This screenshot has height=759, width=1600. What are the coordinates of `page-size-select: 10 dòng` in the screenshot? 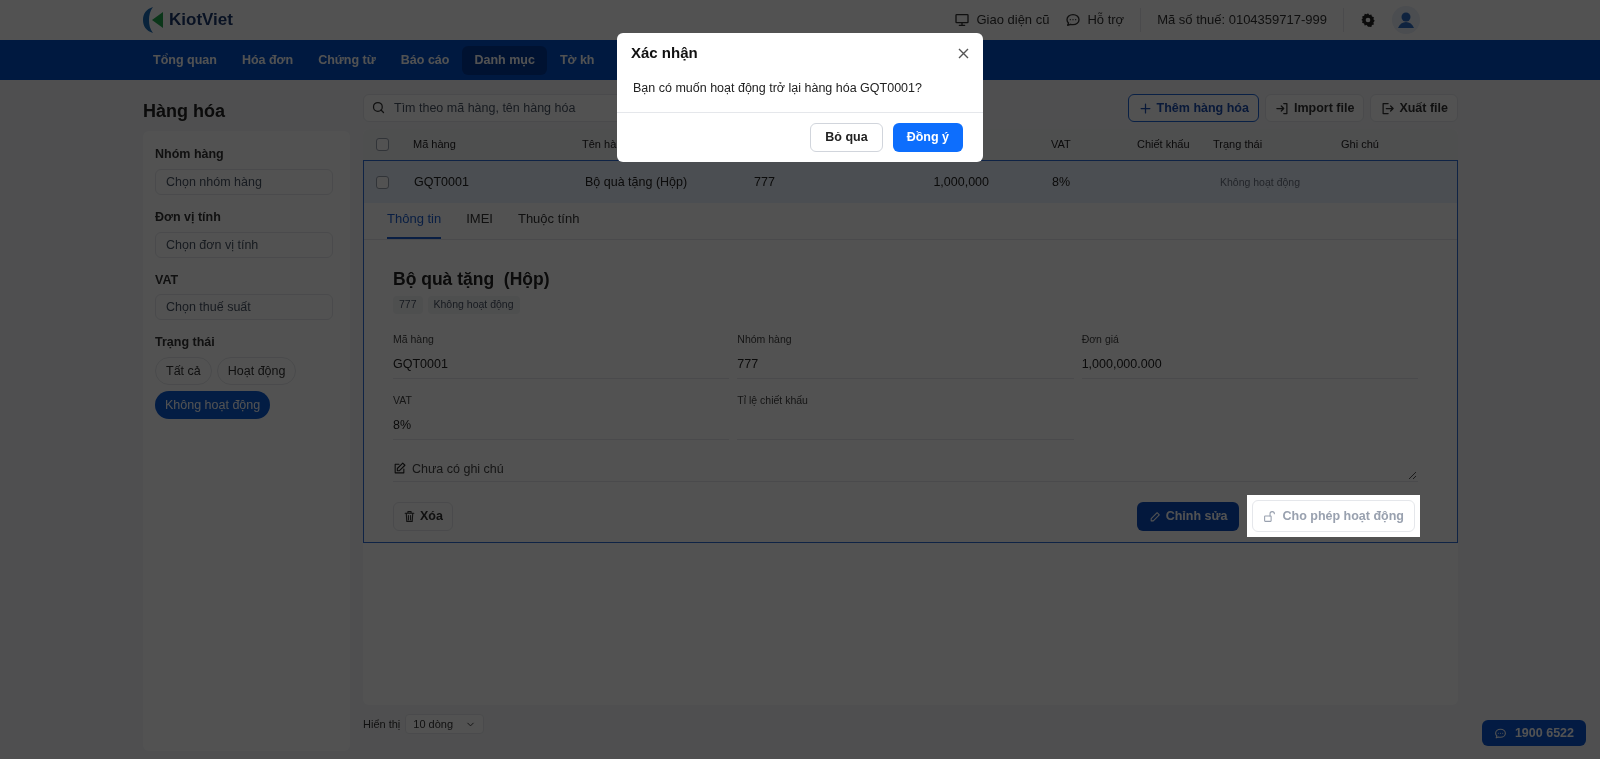 It's located at (445, 724).